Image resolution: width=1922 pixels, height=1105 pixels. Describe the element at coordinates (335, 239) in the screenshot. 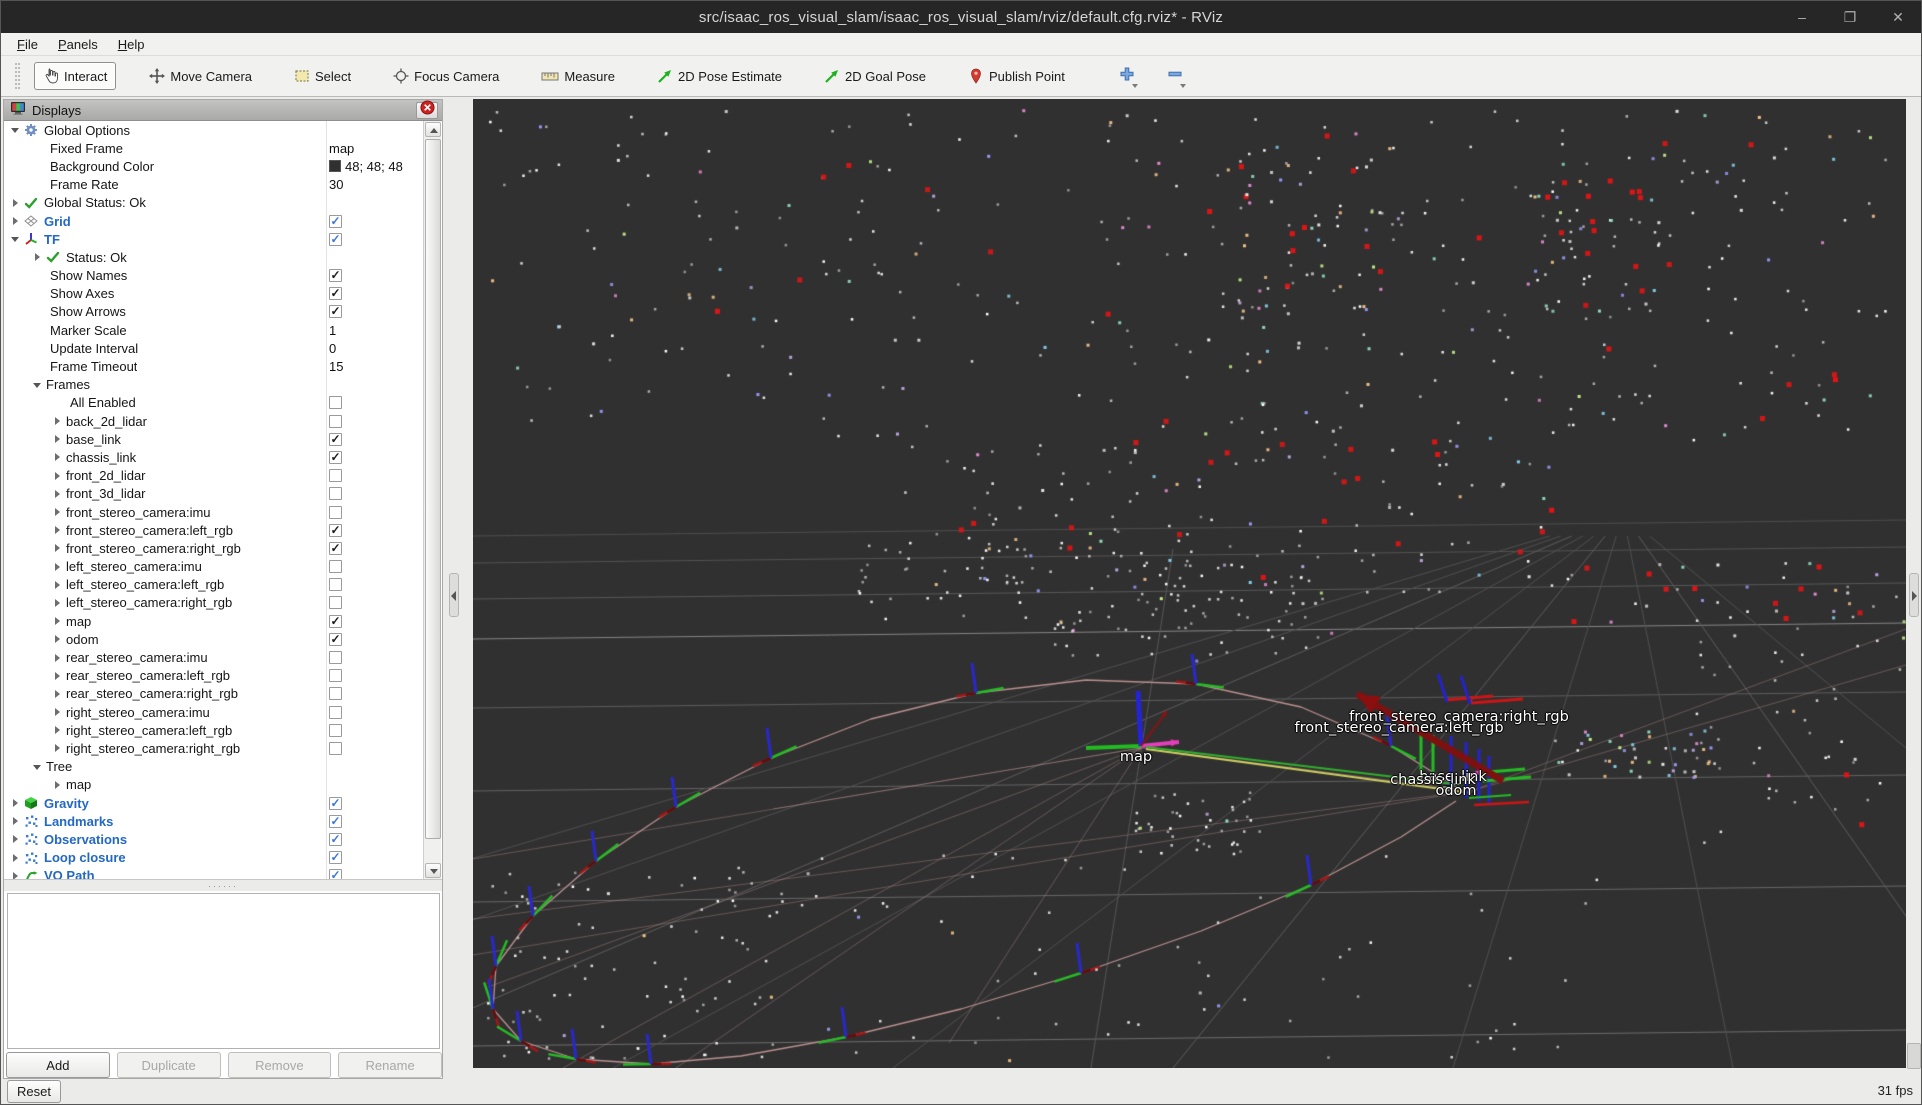

I see `checkbox-tf: ✓` at that location.